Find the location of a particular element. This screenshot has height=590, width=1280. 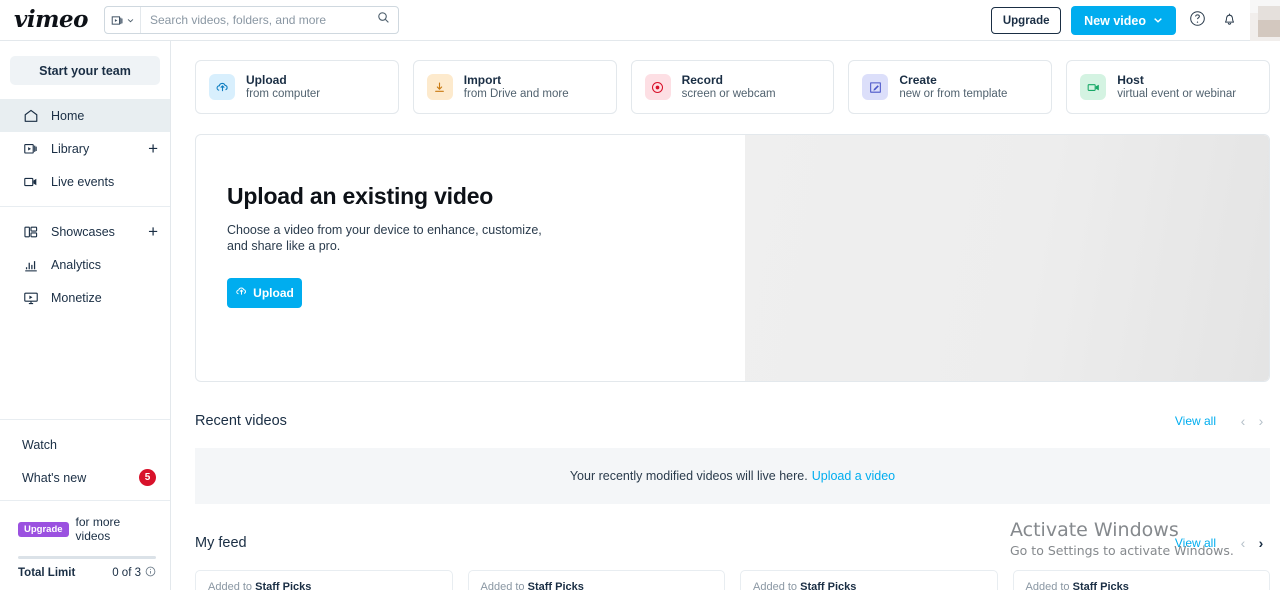

my-feed-title: My feed is located at coordinates (221, 543).